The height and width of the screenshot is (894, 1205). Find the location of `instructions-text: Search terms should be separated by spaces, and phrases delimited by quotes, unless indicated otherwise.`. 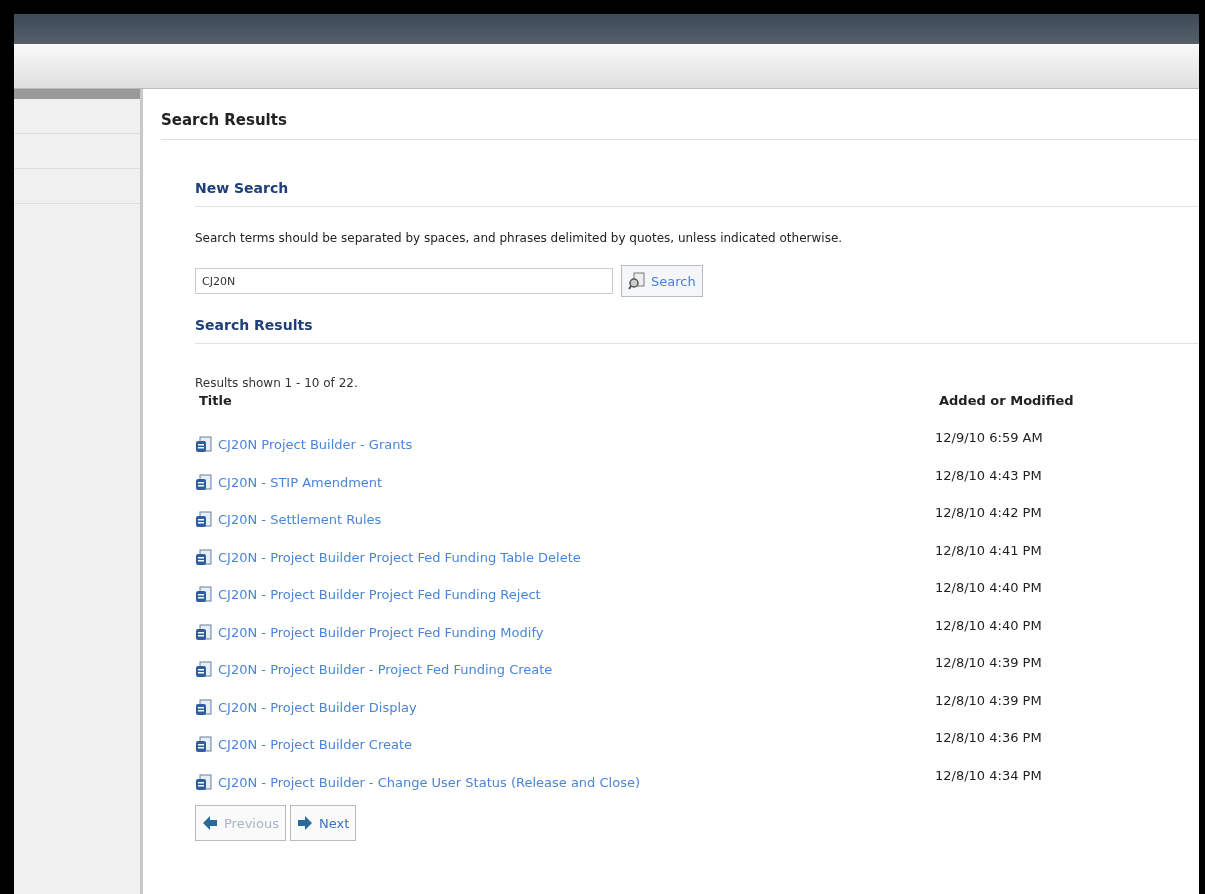

instructions-text: Search terms should be separated by spaces, and phrases delimited by quotes, unless indicated otherwise. is located at coordinates (519, 238).